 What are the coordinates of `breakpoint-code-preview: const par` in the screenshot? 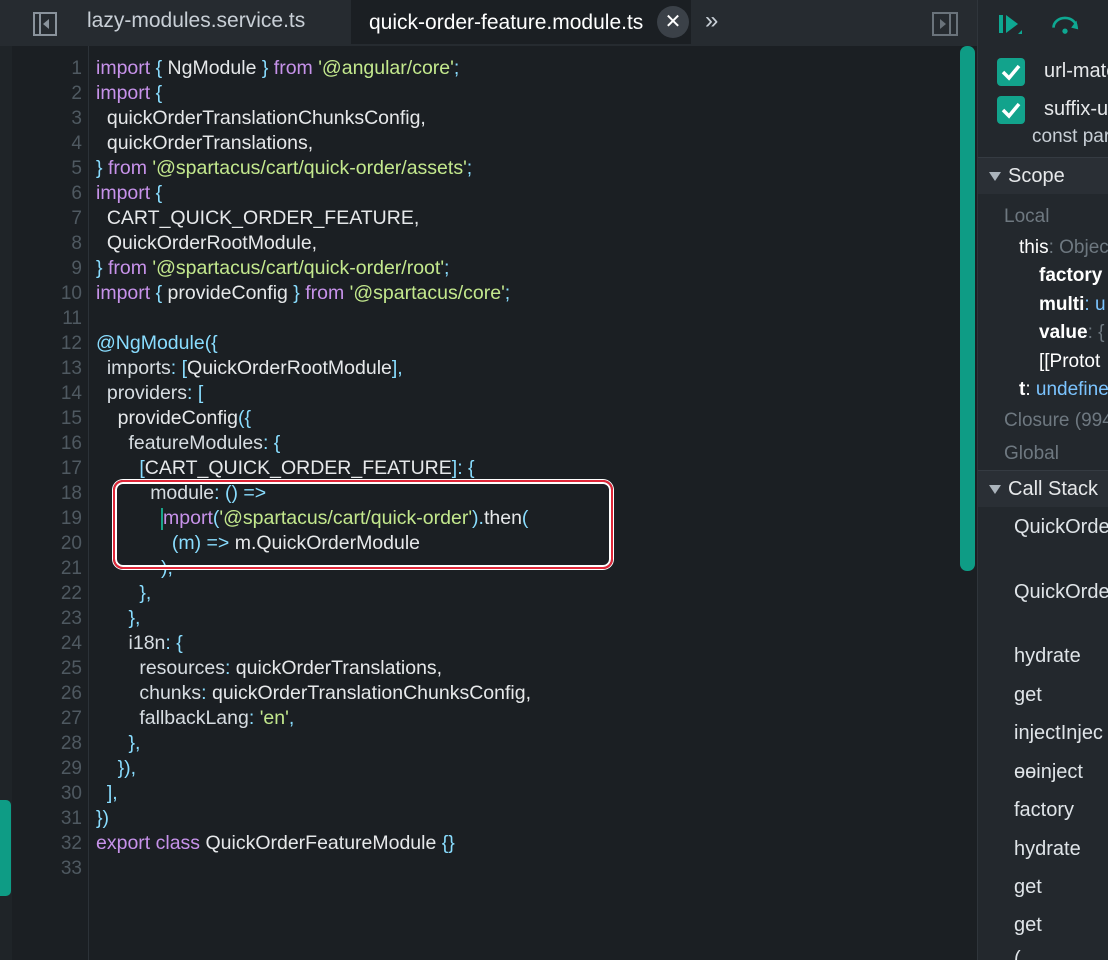 It's located at (1070, 136).